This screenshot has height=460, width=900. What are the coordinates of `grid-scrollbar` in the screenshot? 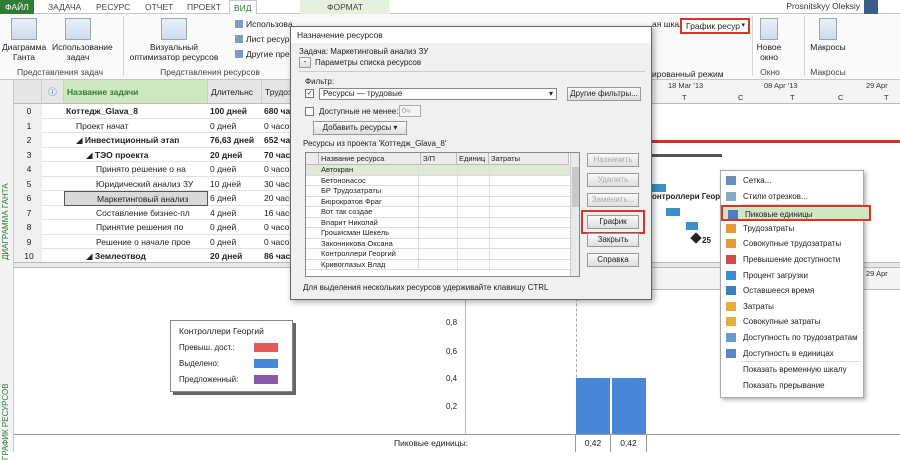 It's located at (574, 214).